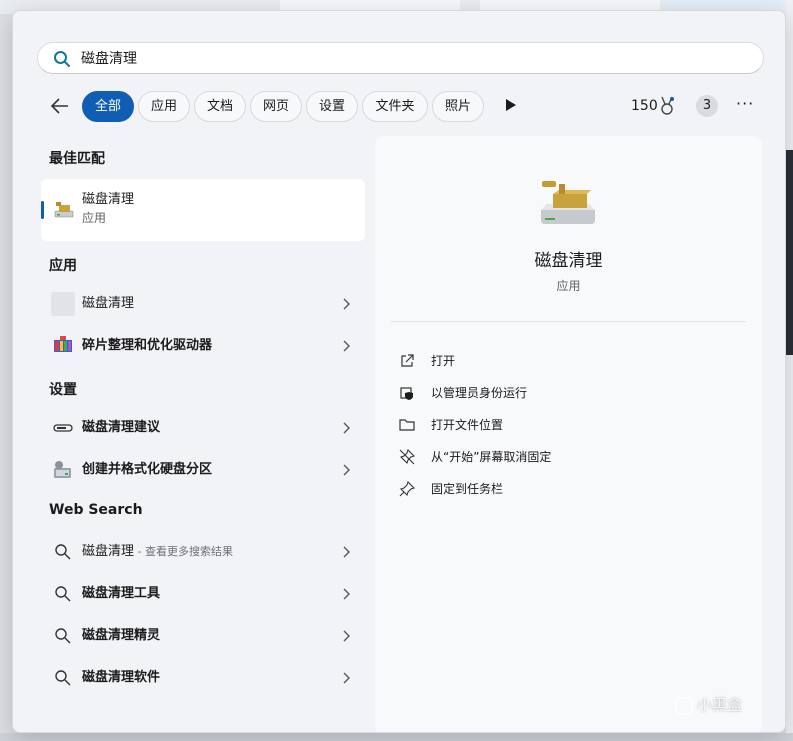  What do you see at coordinates (707, 106) in the screenshot?
I see `account-avatar: 3` at bounding box center [707, 106].